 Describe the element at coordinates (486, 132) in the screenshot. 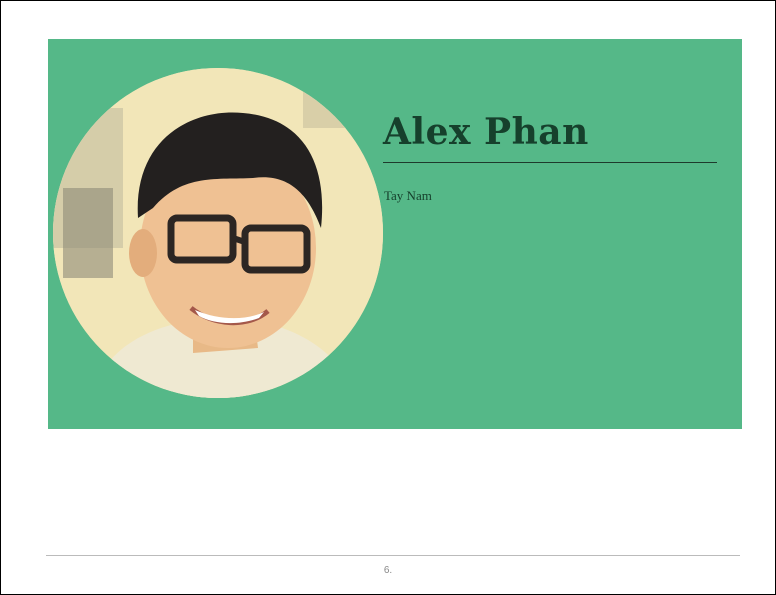

I see `profile-name: Alex Phan` at that location.